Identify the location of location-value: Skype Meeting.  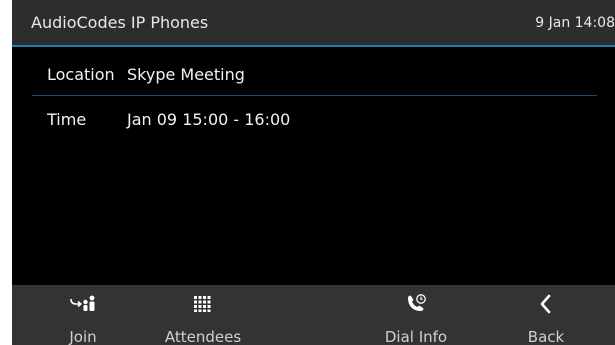
(186, 74).